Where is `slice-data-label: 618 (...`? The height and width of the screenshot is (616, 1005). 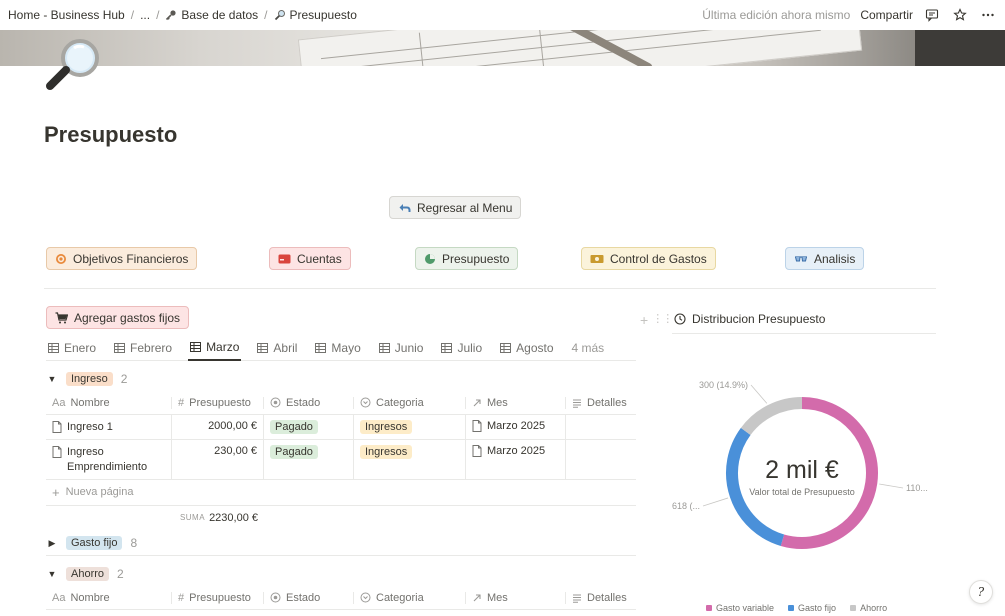 slice-data-label: 618 (... is located at coordinates (686, 506).